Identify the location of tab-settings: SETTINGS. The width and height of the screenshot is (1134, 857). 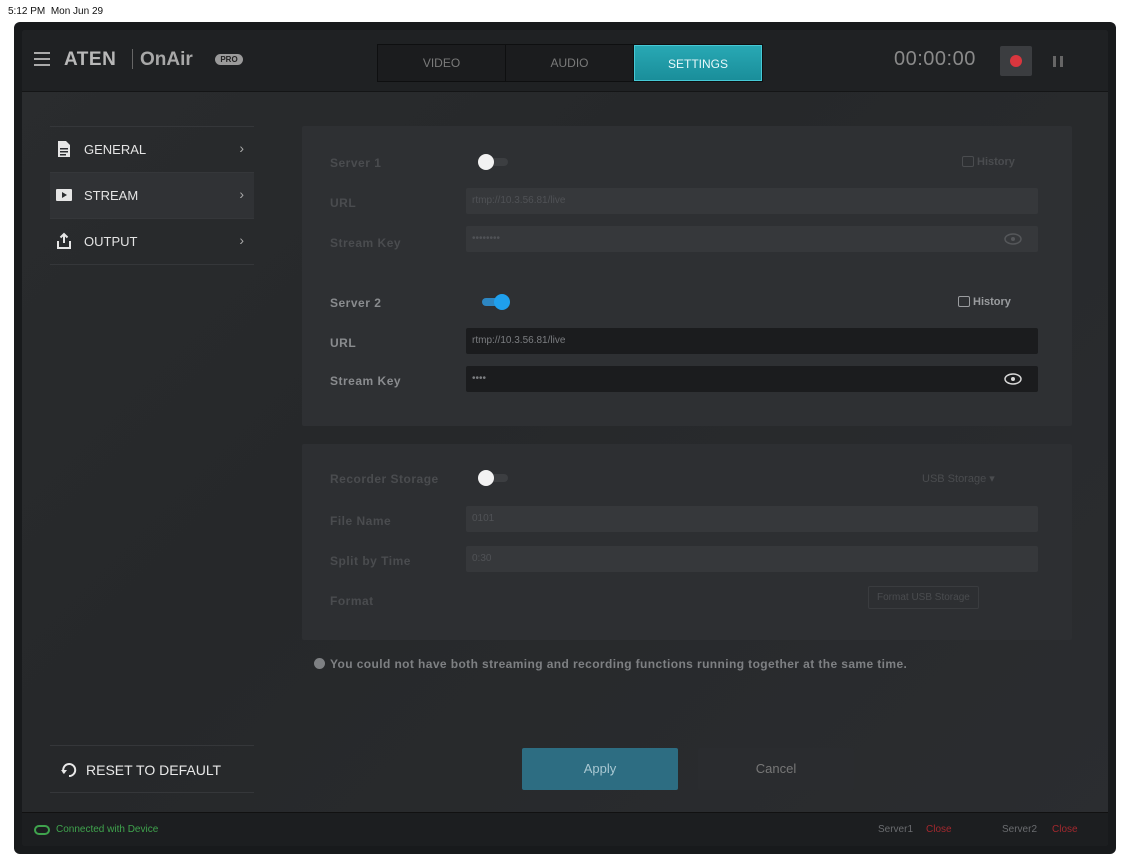
(698, 63).